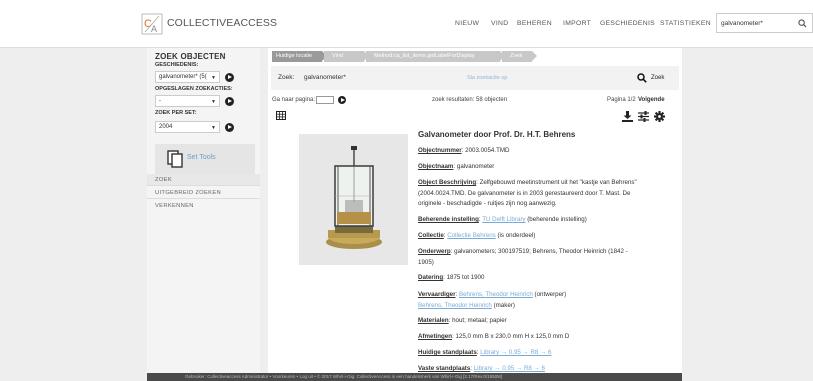 This screenshot has height=381, width=813. What do you see at coordinates (435, 336) in the screenshot?
I see `field-label: Afmetingen` at bounding box center [435, 336].